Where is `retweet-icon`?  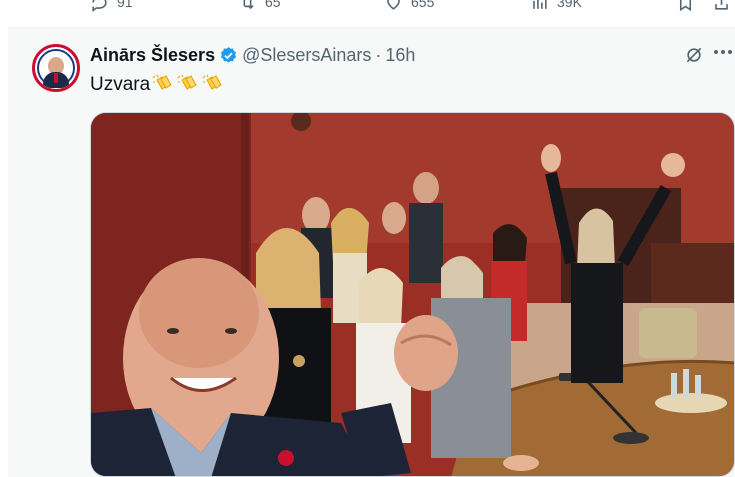 retweet-icon is located at coordinates (248, 4).